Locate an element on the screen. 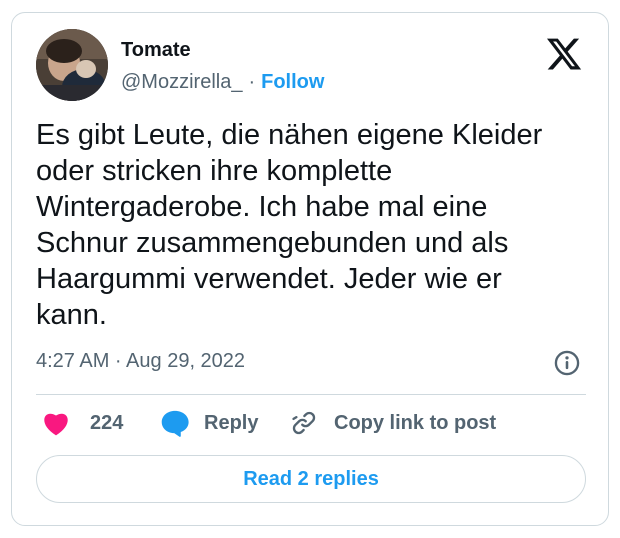  like-count: 224 is located at coordinates (107, 422).